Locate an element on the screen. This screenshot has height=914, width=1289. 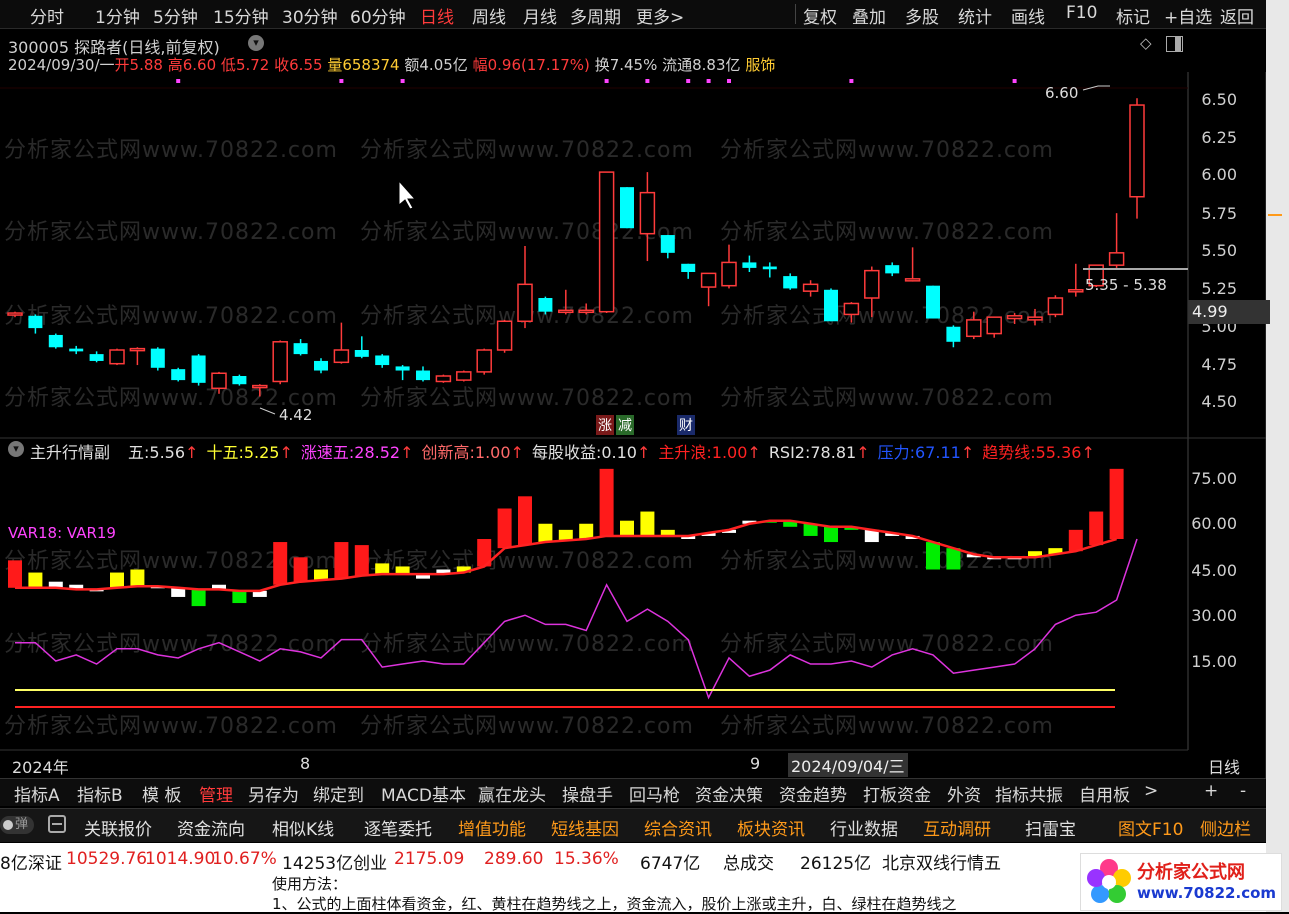
tab-template: 模 板 is located at coordinates (161, 793).